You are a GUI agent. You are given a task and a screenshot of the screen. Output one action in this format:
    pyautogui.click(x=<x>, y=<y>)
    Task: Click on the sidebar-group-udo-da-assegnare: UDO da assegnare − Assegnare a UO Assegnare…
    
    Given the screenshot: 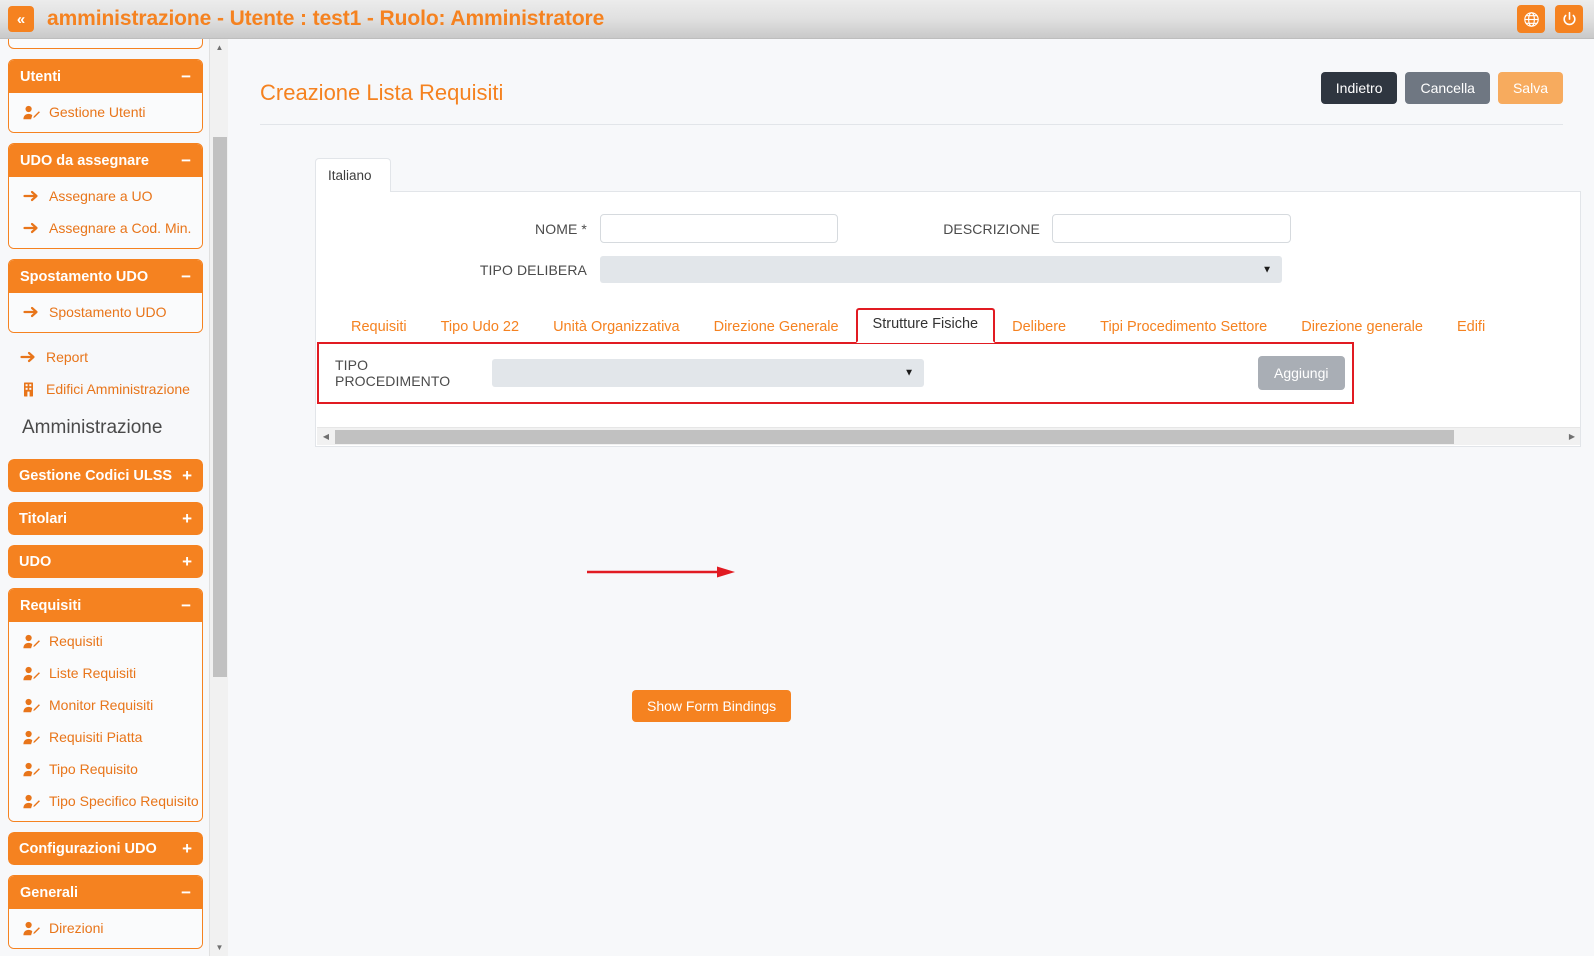 What is the action you would take?
    pyautogui.click(x=105, y=196)
    